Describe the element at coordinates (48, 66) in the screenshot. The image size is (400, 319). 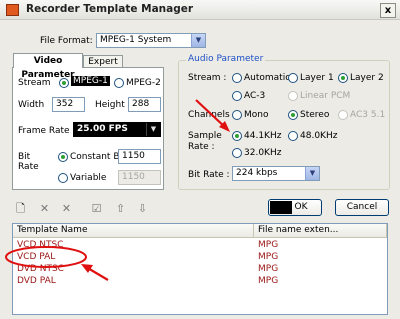
I see `tab-video-parameter: Video Parameter` at that location.